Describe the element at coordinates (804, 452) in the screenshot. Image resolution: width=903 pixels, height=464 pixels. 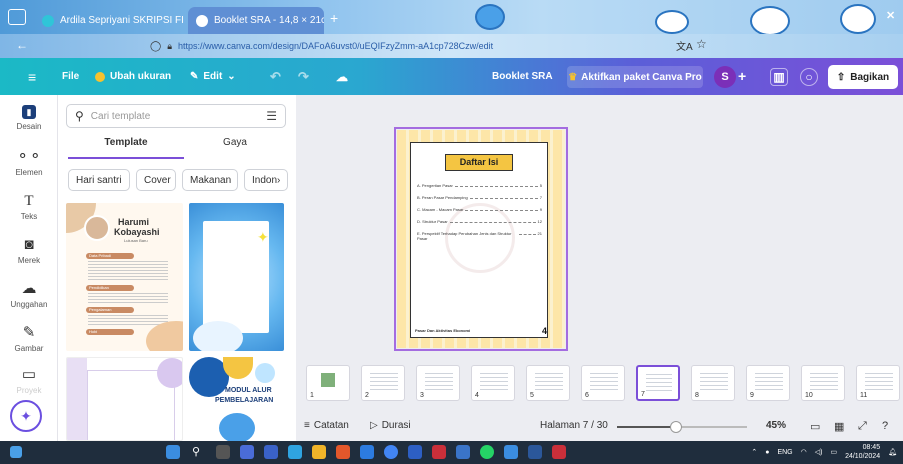
I see `wifi-icon: ◠` at that location.